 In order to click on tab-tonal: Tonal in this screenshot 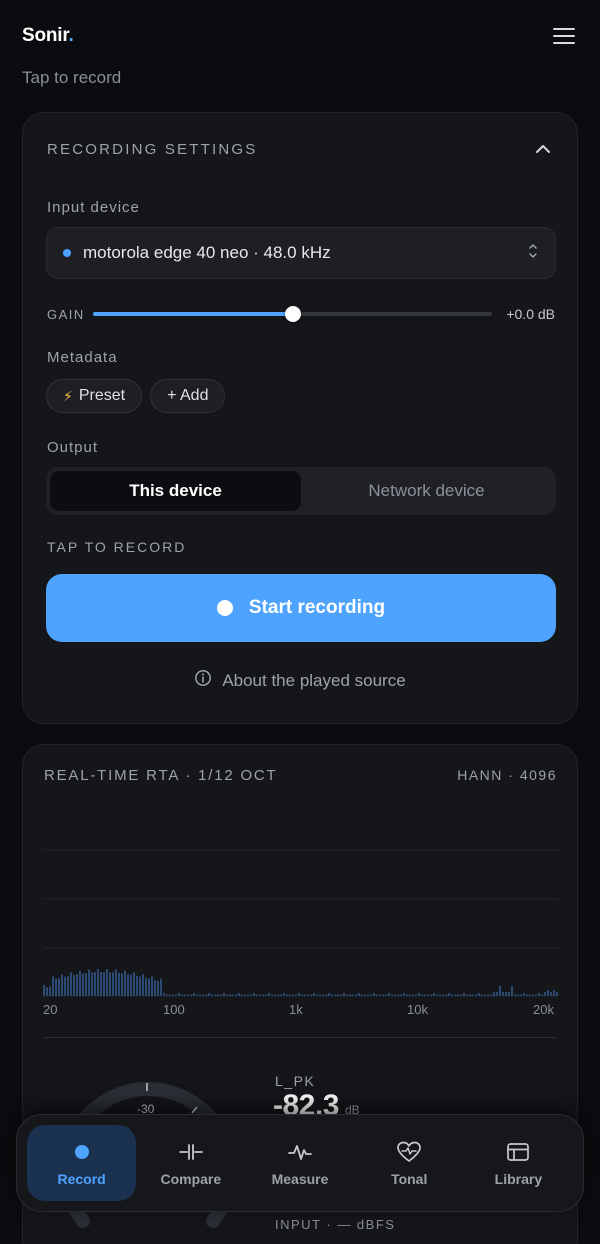, I will do `click(409, 1163)`.